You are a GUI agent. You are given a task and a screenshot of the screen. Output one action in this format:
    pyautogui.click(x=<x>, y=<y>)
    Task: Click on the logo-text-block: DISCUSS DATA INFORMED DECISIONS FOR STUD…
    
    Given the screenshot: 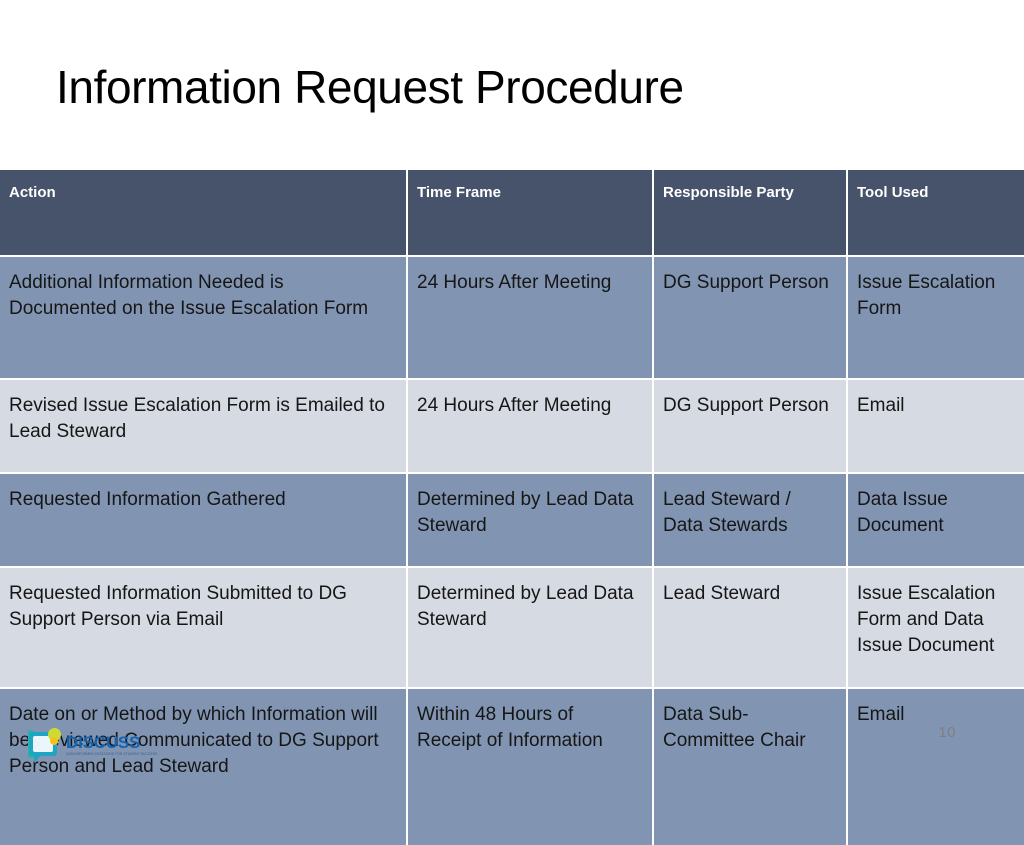 What is the action you would take?
    pyautogui.click(x=111, y=745)
    